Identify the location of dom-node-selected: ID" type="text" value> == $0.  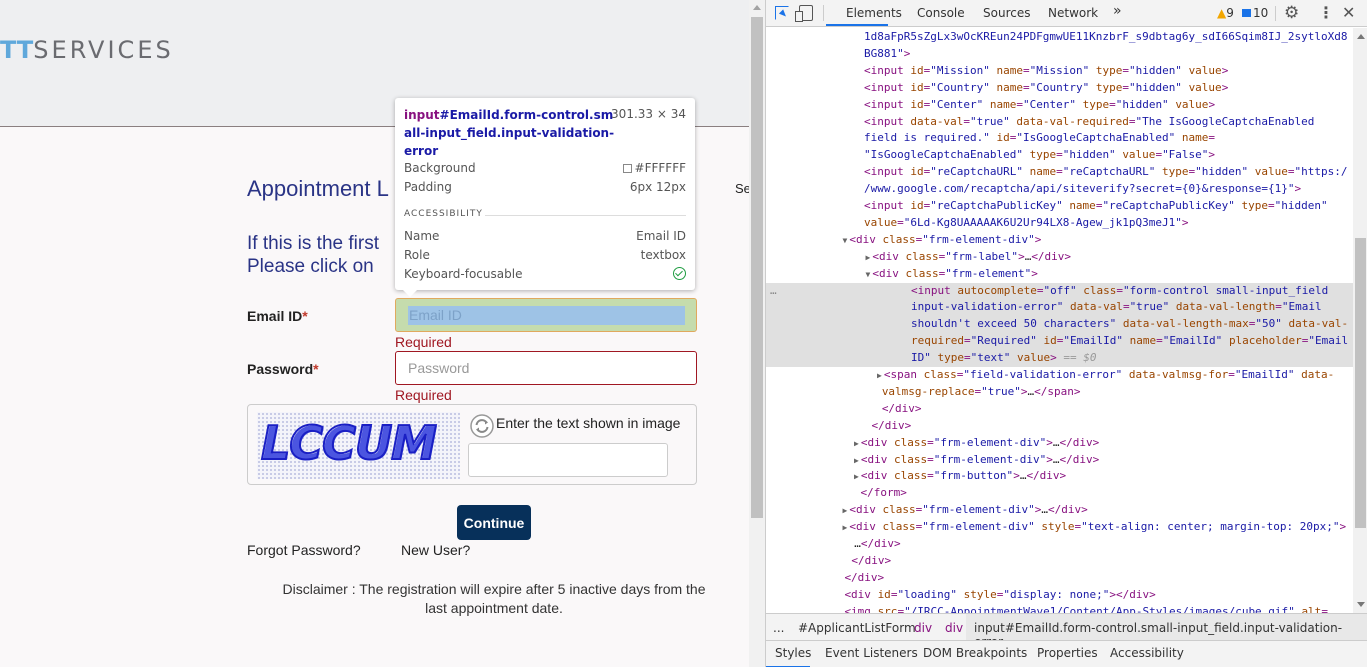
(1059, 358).